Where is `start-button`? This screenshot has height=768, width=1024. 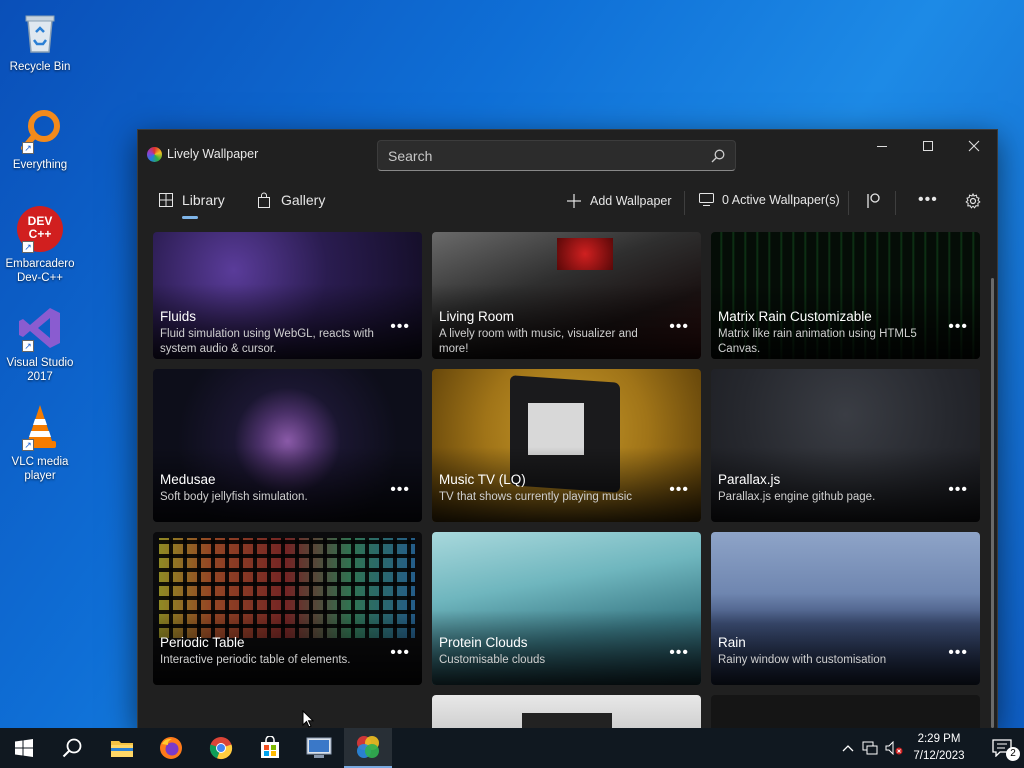 start-button is located at coordinates (24, 748).